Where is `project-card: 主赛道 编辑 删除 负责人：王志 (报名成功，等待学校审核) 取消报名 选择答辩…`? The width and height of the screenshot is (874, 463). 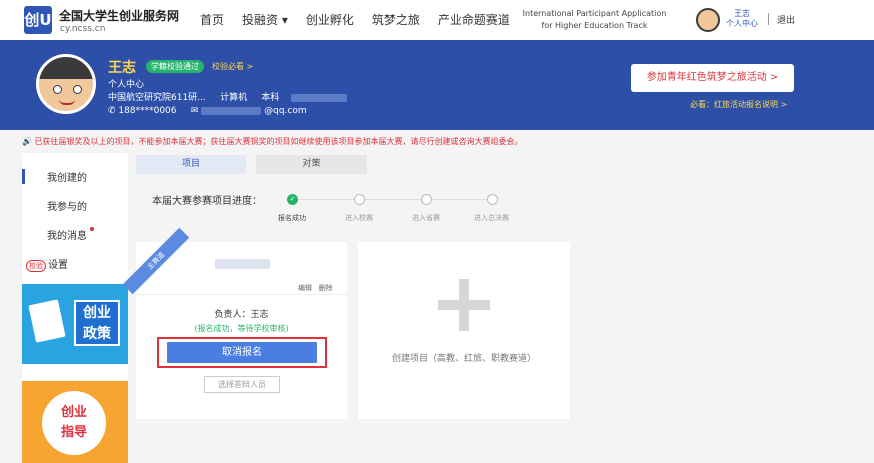
project-card: 主赛道 编辑 删除 负责人：王志 (报名成功，等待学校审核) 取消报名 选择答辩… is located at coordinates (234, 323).